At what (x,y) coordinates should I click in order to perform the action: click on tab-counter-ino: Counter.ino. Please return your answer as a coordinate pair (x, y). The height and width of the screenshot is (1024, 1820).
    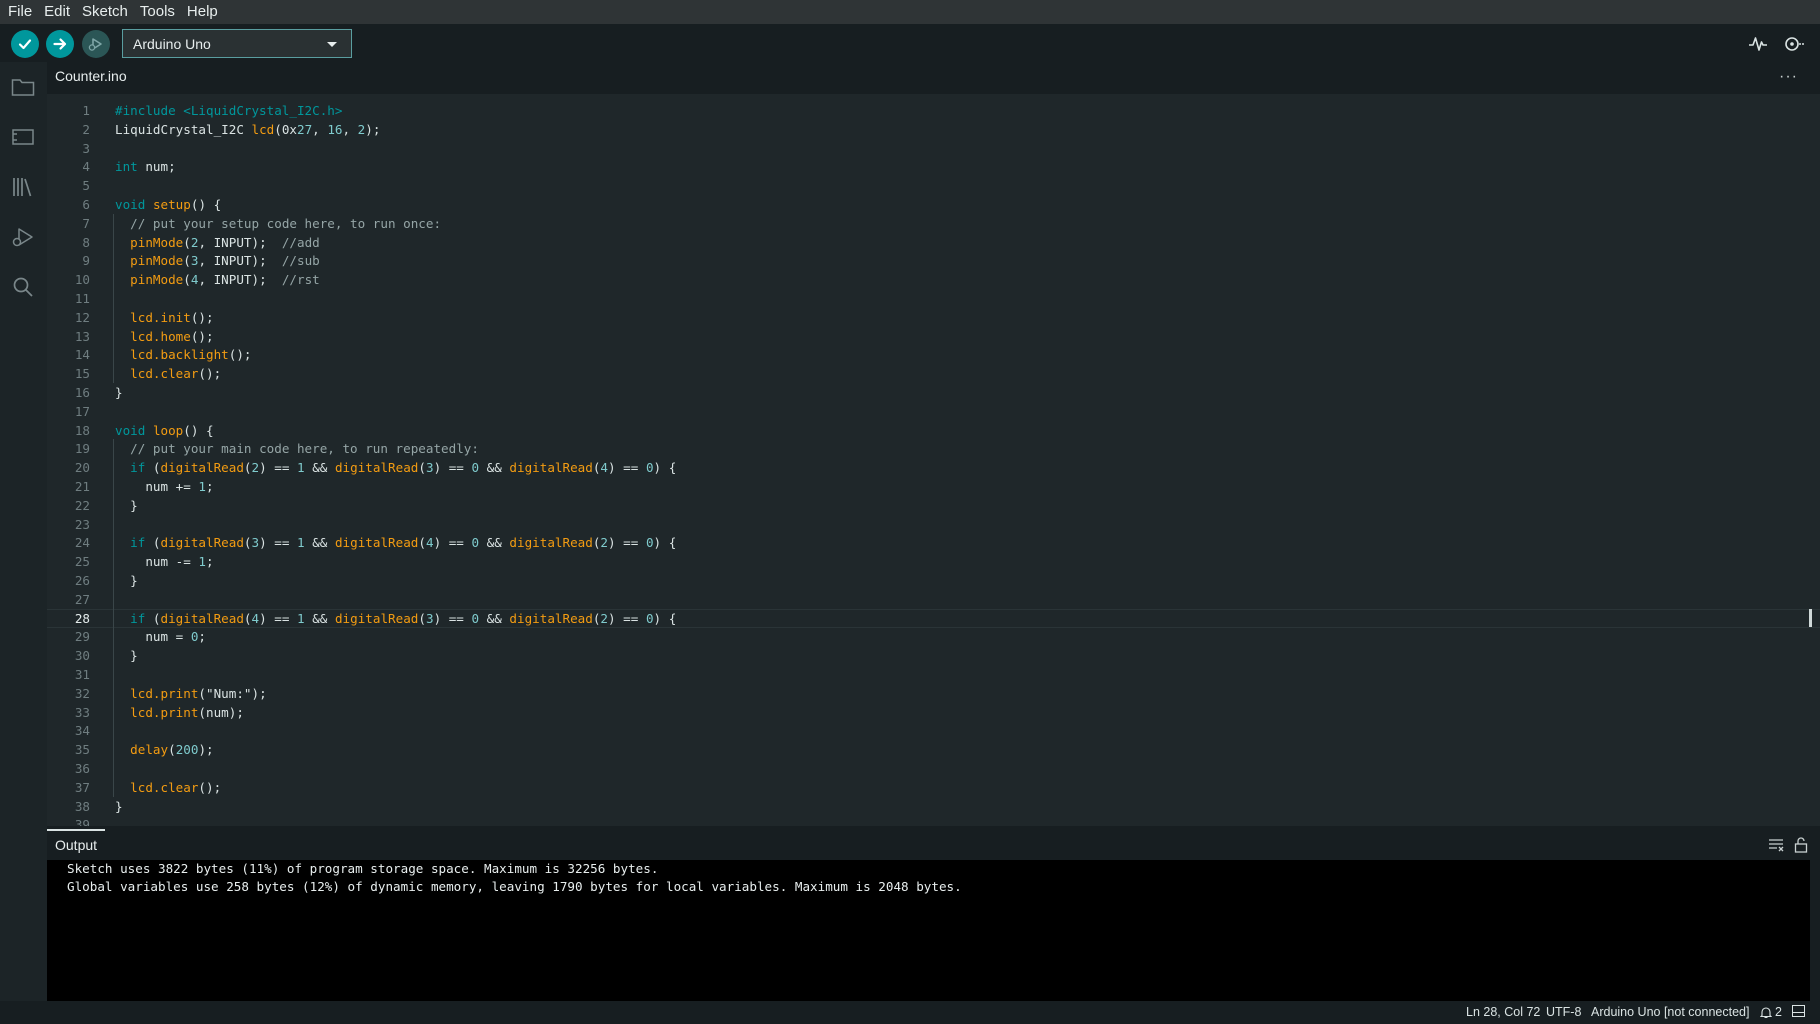
    Looking at the image, I should click on (91, 76).